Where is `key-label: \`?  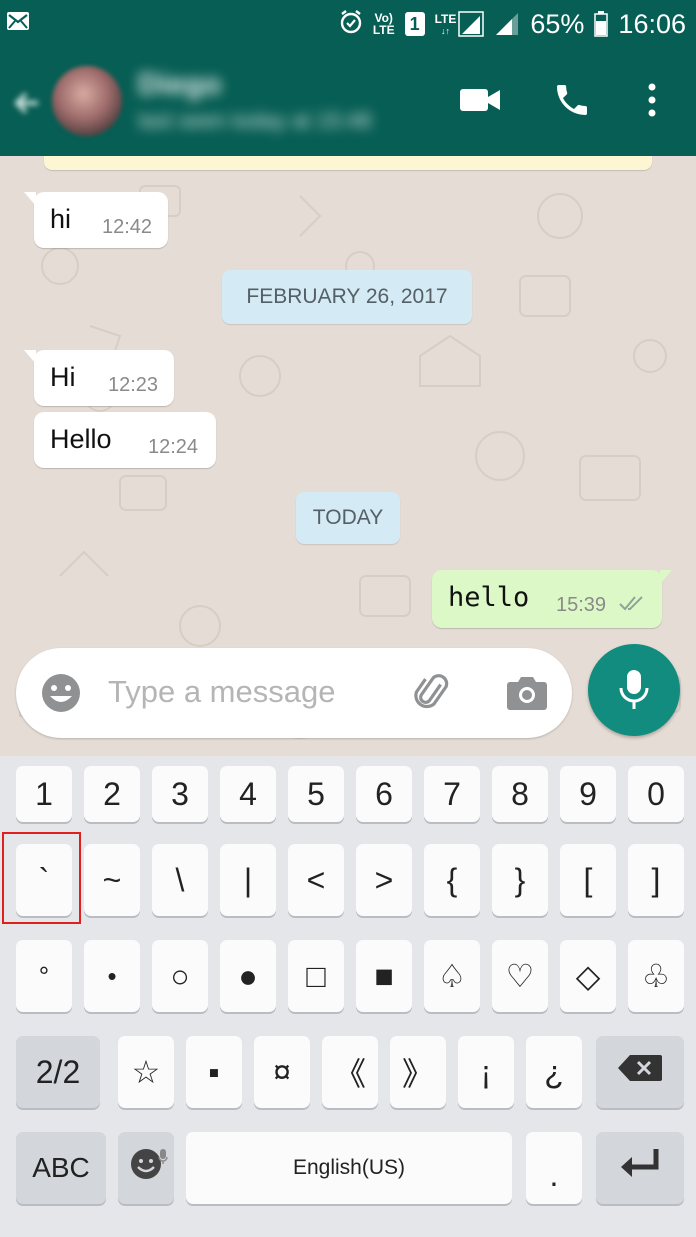
key-label: \ is located at coordinates (180, 879).